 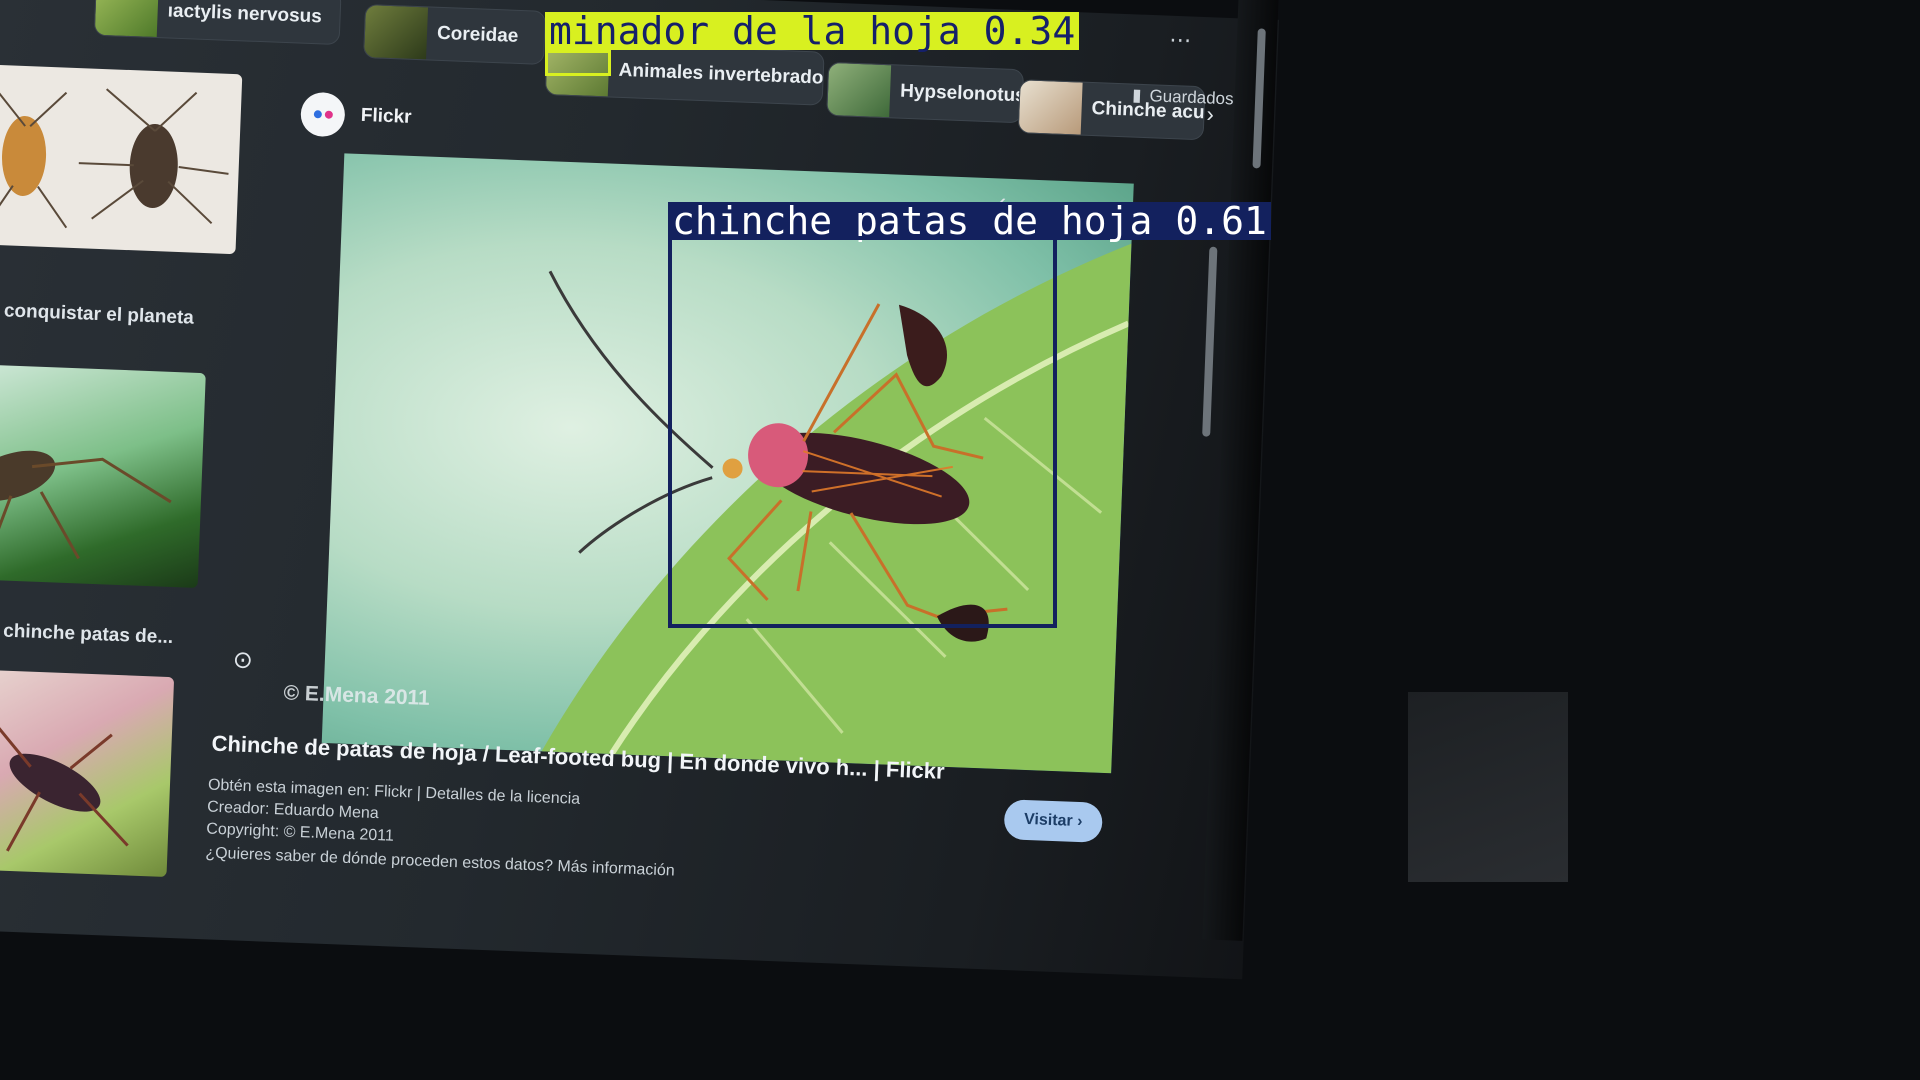 What do you see at coordinates (245, 14) in the screenshot?
I see `chip-label: ıactylis nervosus` at bounding box center [245, 14].